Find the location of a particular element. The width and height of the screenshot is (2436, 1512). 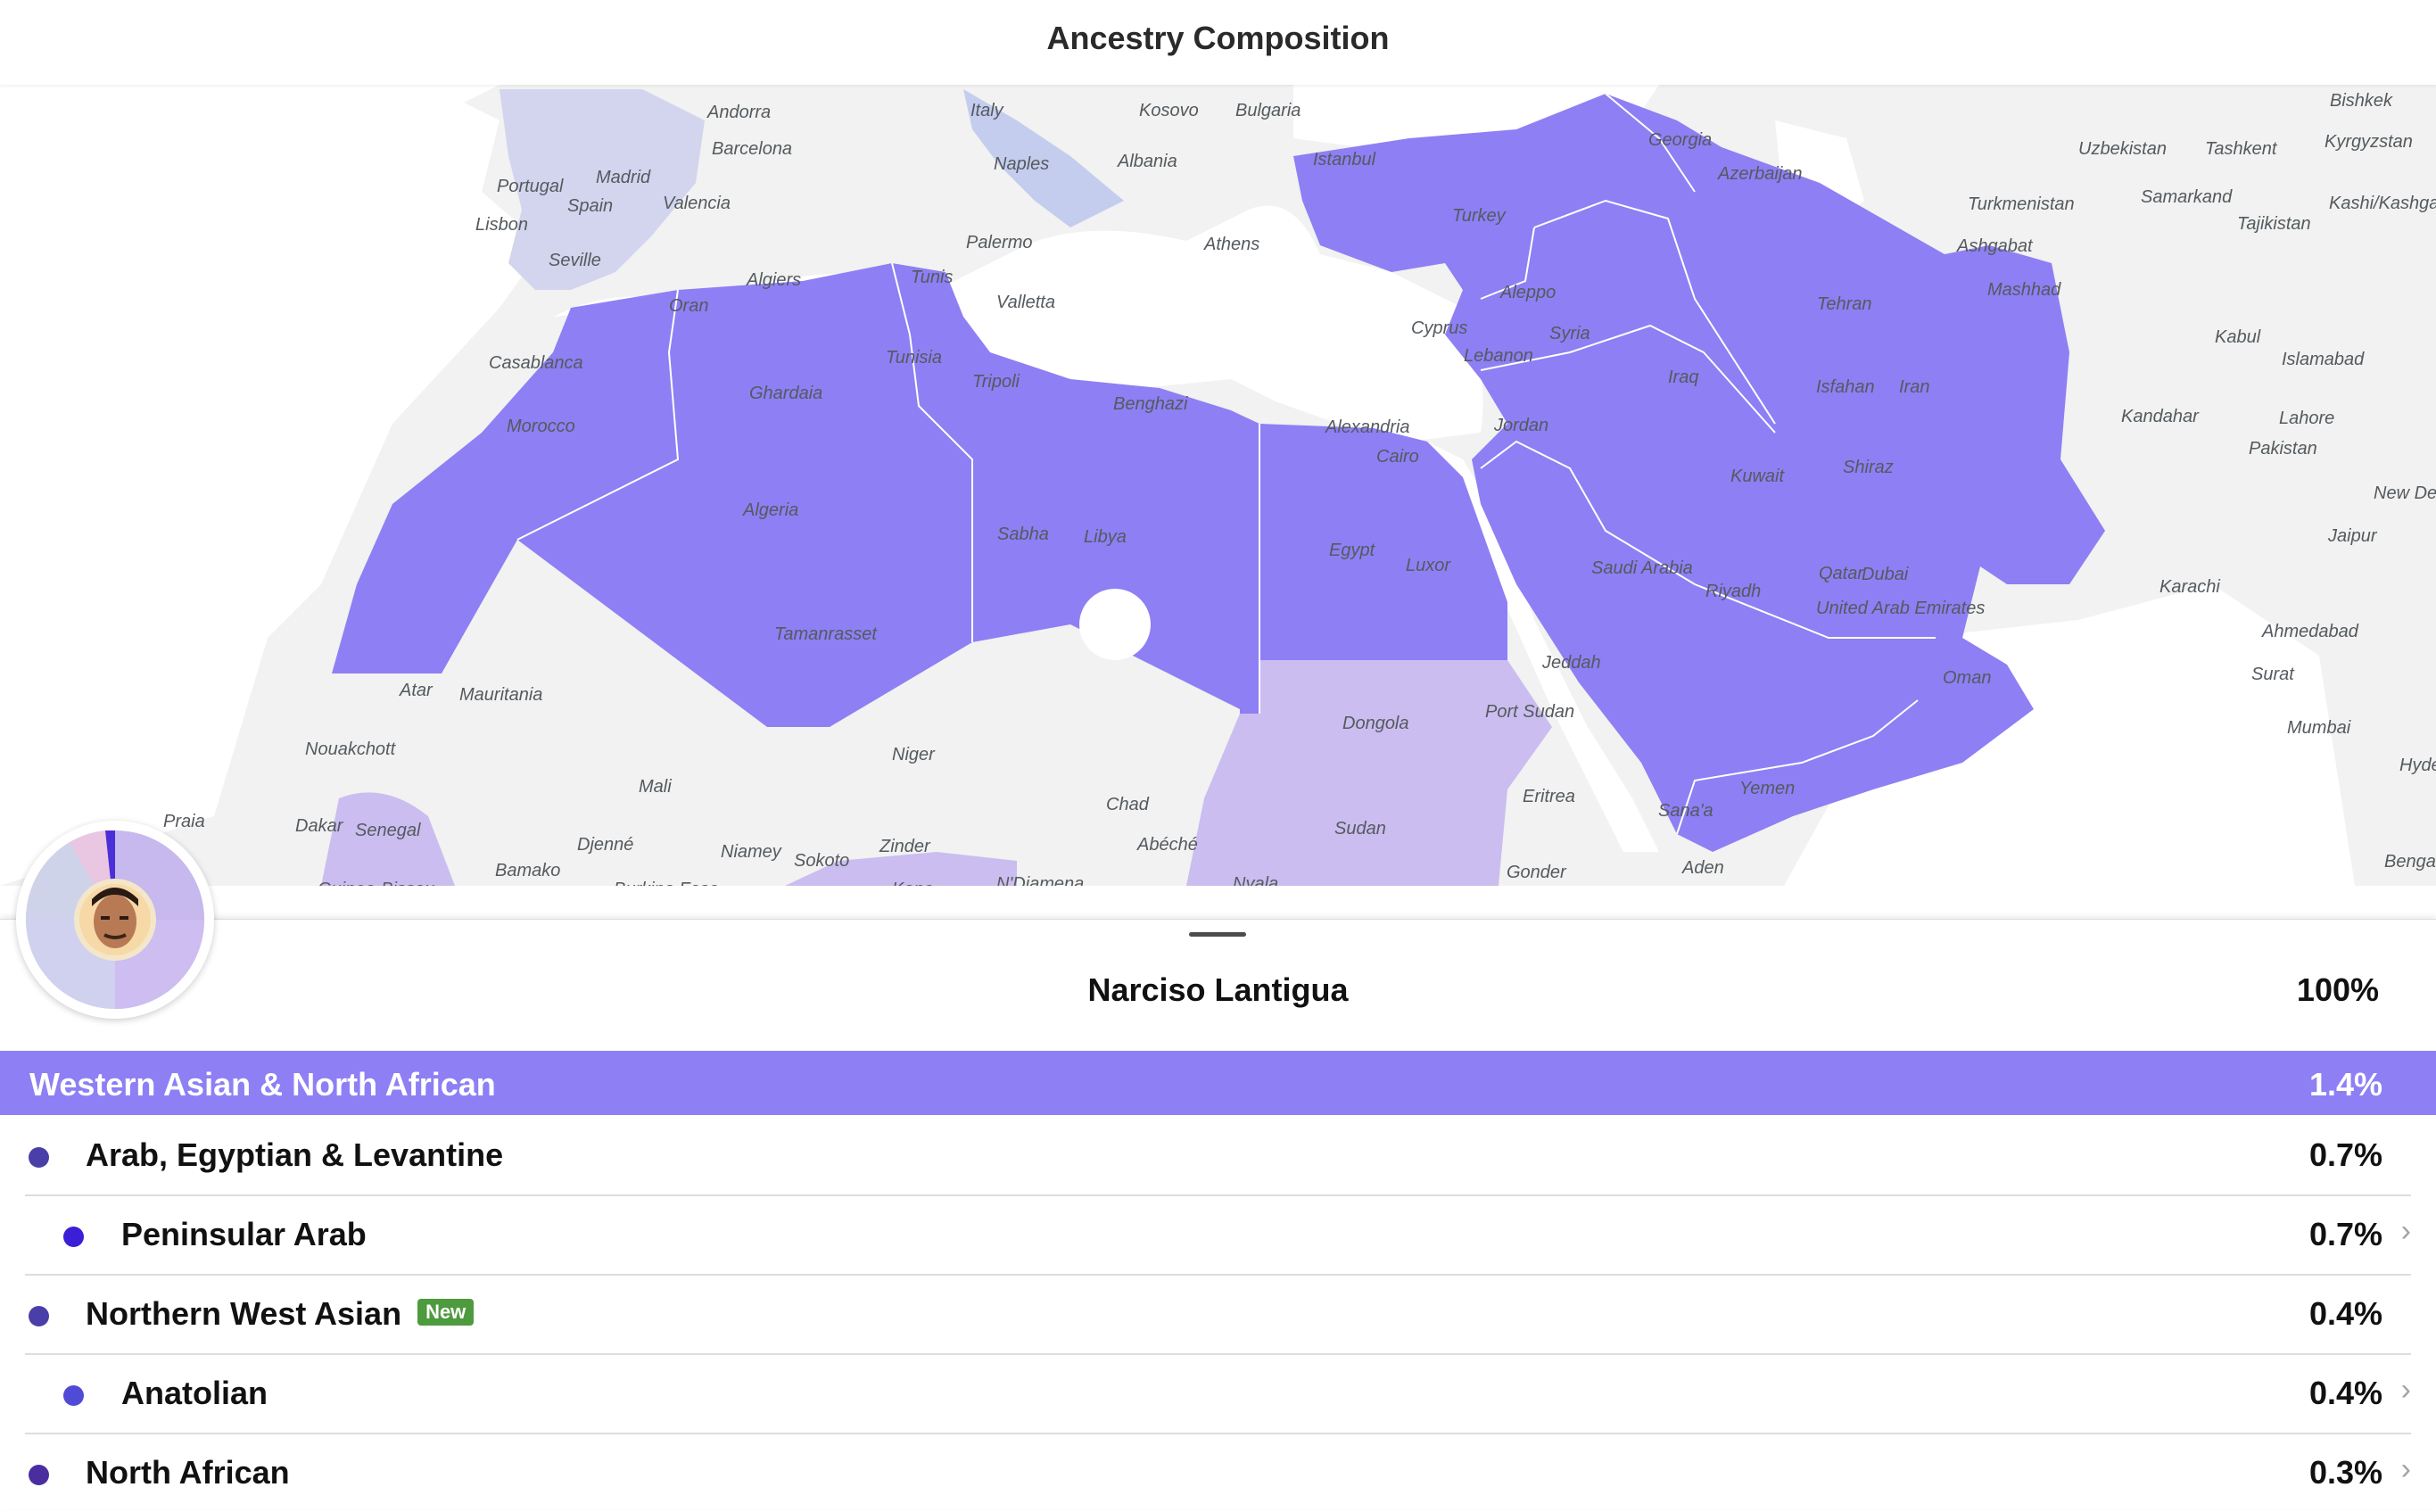

map-label: Niger is located at coordinates (913, 754).